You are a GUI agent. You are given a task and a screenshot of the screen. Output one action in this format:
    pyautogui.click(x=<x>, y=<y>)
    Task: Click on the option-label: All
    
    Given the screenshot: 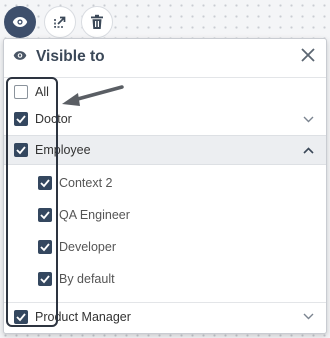 What is the action you would take?
    pyautogui.click(x=42, y=91)
    